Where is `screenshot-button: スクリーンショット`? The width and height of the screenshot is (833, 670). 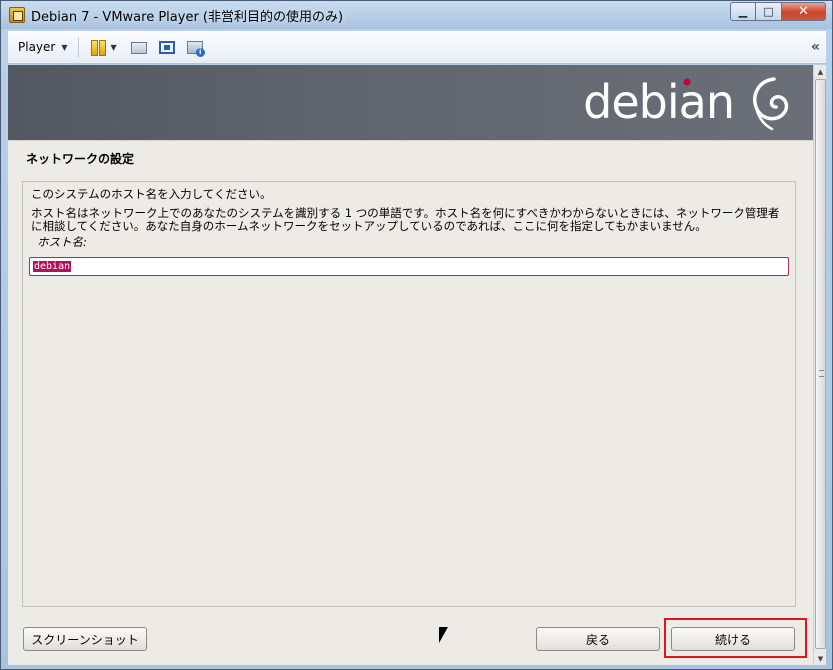 screenshot-button: スクリーンショット is located at coordinates (85, 639).